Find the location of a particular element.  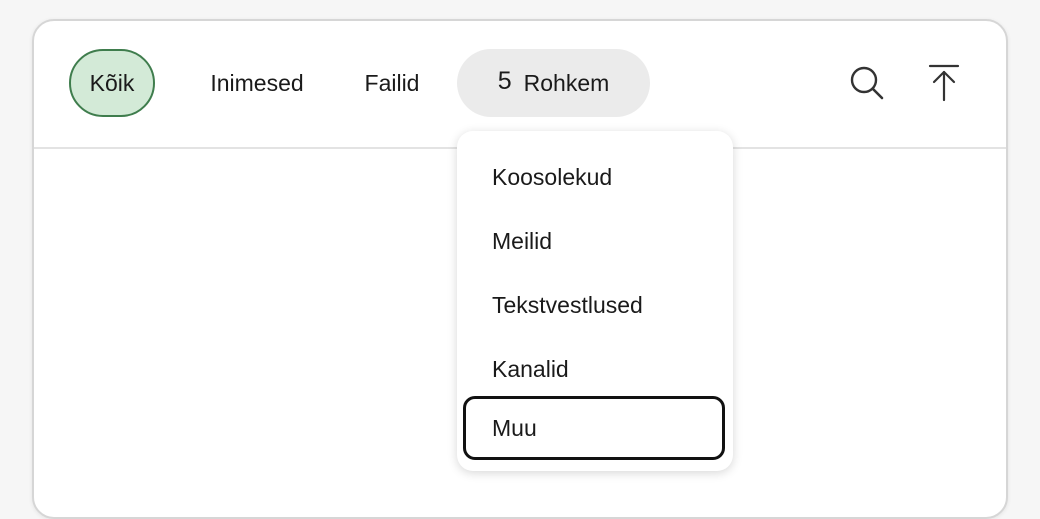

tab-more: 5 Rohkem is located at coordinates (553, 83).